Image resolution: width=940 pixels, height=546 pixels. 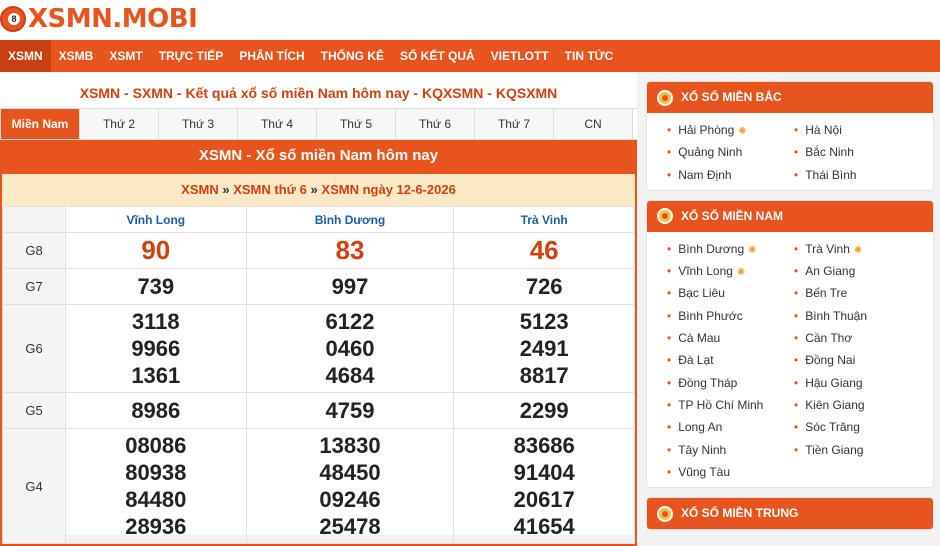 What do you see at coordinates (350, 499) in the screenshot?
I see `prize-number: 09246` at bounding box center [350, 499].